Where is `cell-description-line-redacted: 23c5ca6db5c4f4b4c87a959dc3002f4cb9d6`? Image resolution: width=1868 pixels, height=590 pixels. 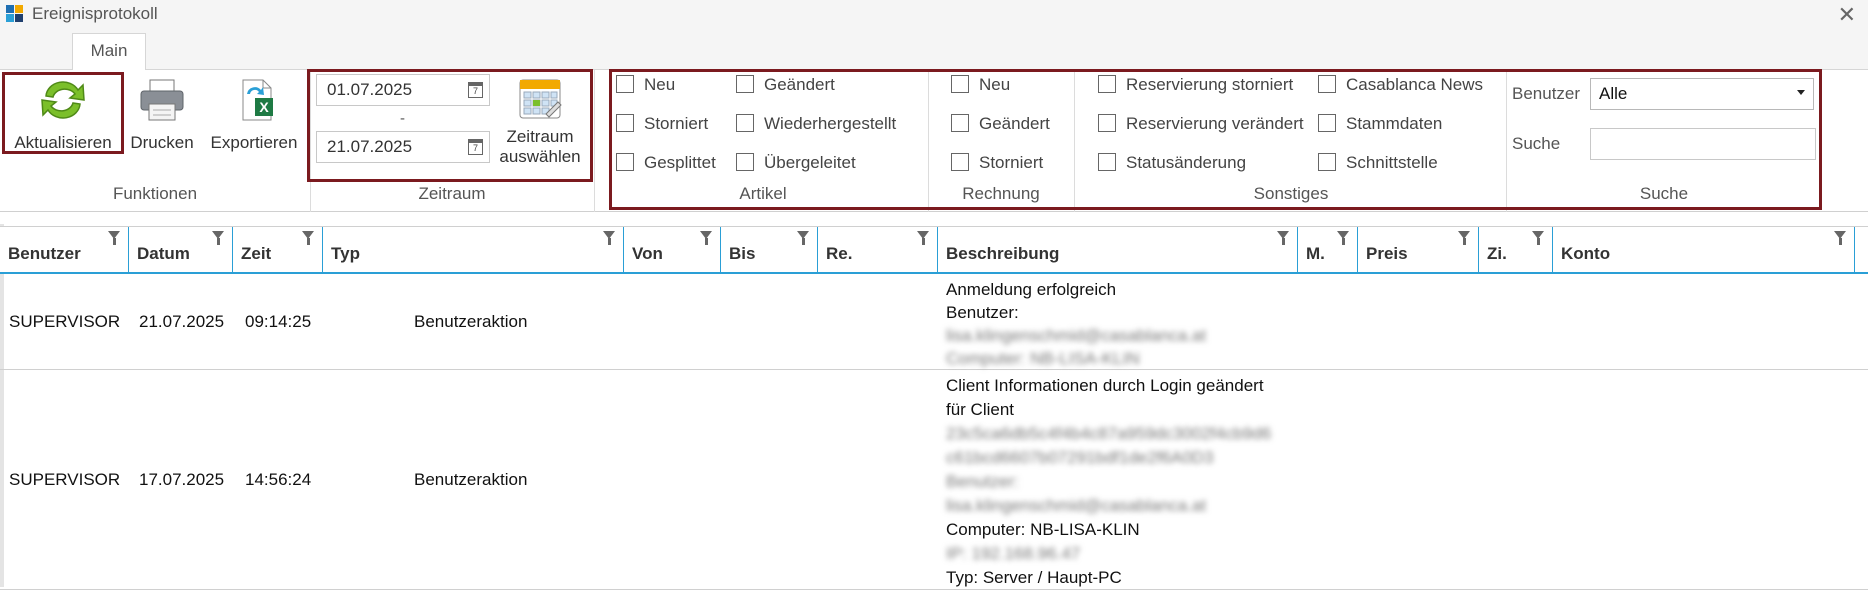 cell-description-line-redacted: 23c5ca6db5c4f4b4c87a959dc3002f4cb9d6 is located at coordinates (1109, 433).